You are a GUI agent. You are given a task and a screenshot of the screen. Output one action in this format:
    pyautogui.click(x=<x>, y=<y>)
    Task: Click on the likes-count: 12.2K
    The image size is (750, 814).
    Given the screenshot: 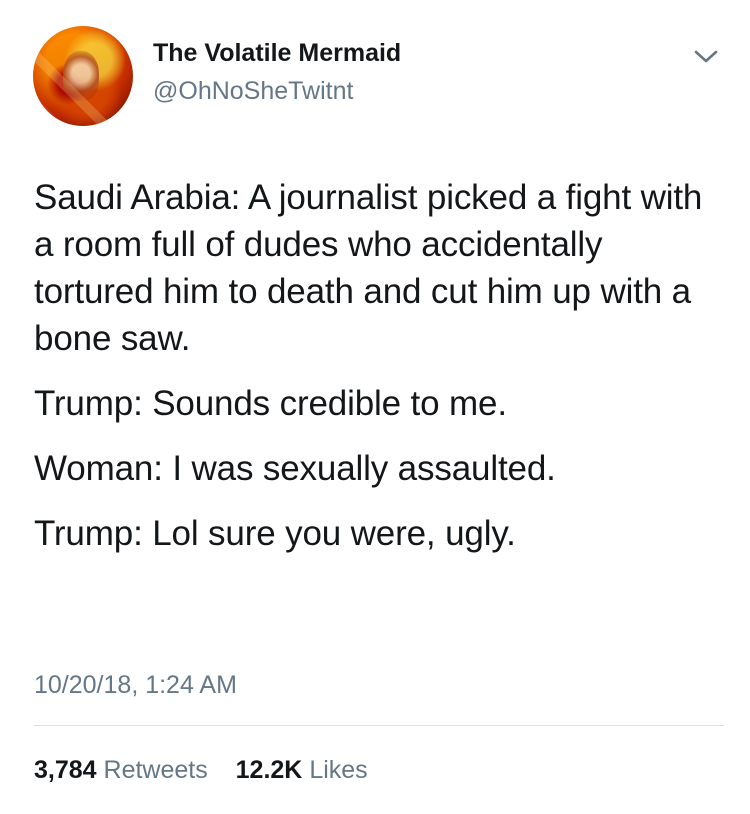 What is the action you would take?
    pyautogui.click(x=269, y=770)
    